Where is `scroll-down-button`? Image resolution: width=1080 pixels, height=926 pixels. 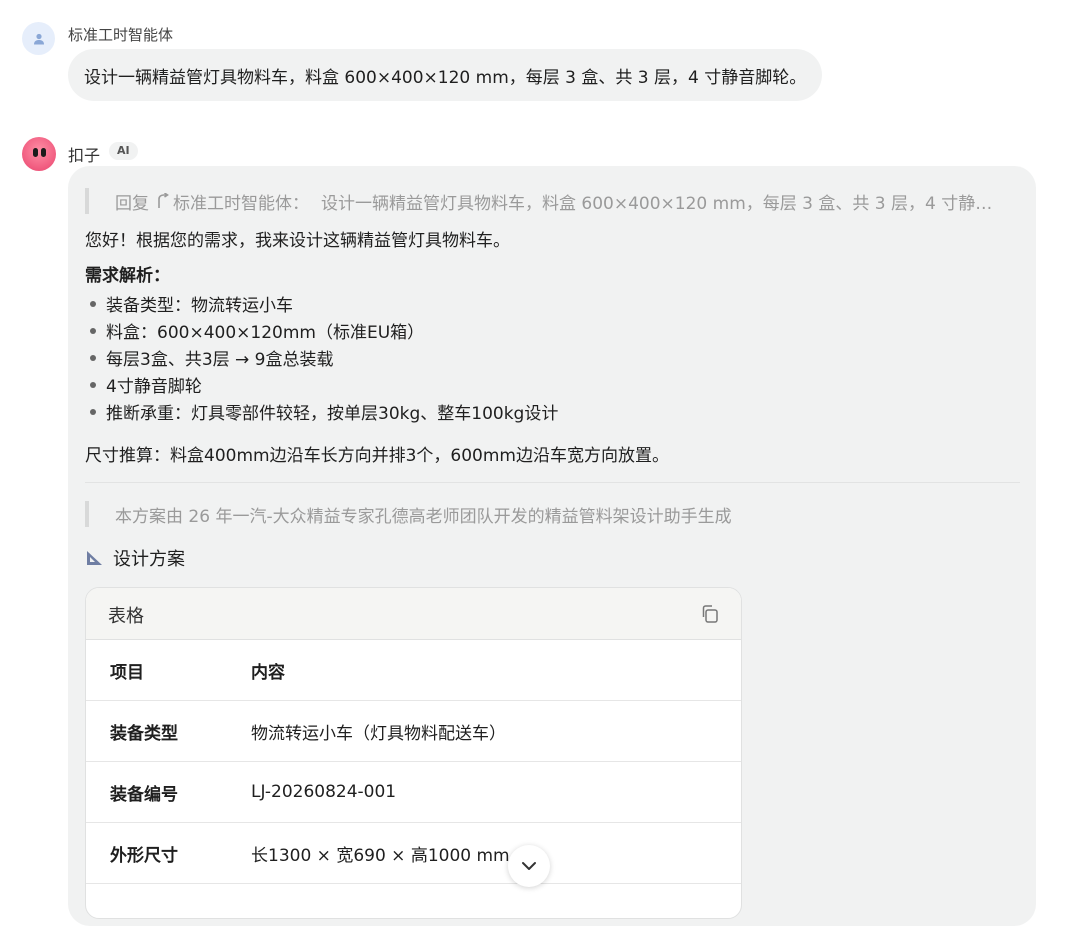 scroll-down-button is located at coordinates (529, 866).